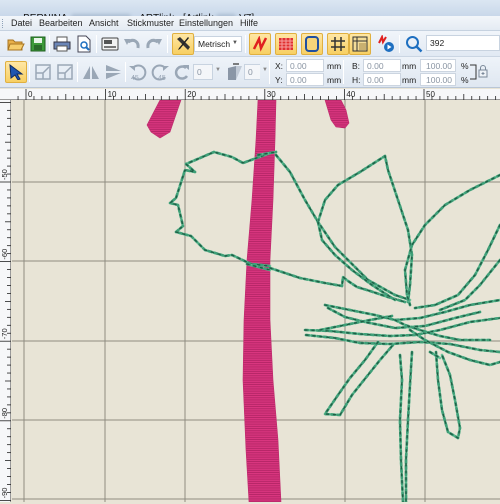  What do you see at coordinates (214, 44) in the screenshot?
I see `units-select-value: Metrisch` at bounding box center [214, 44].